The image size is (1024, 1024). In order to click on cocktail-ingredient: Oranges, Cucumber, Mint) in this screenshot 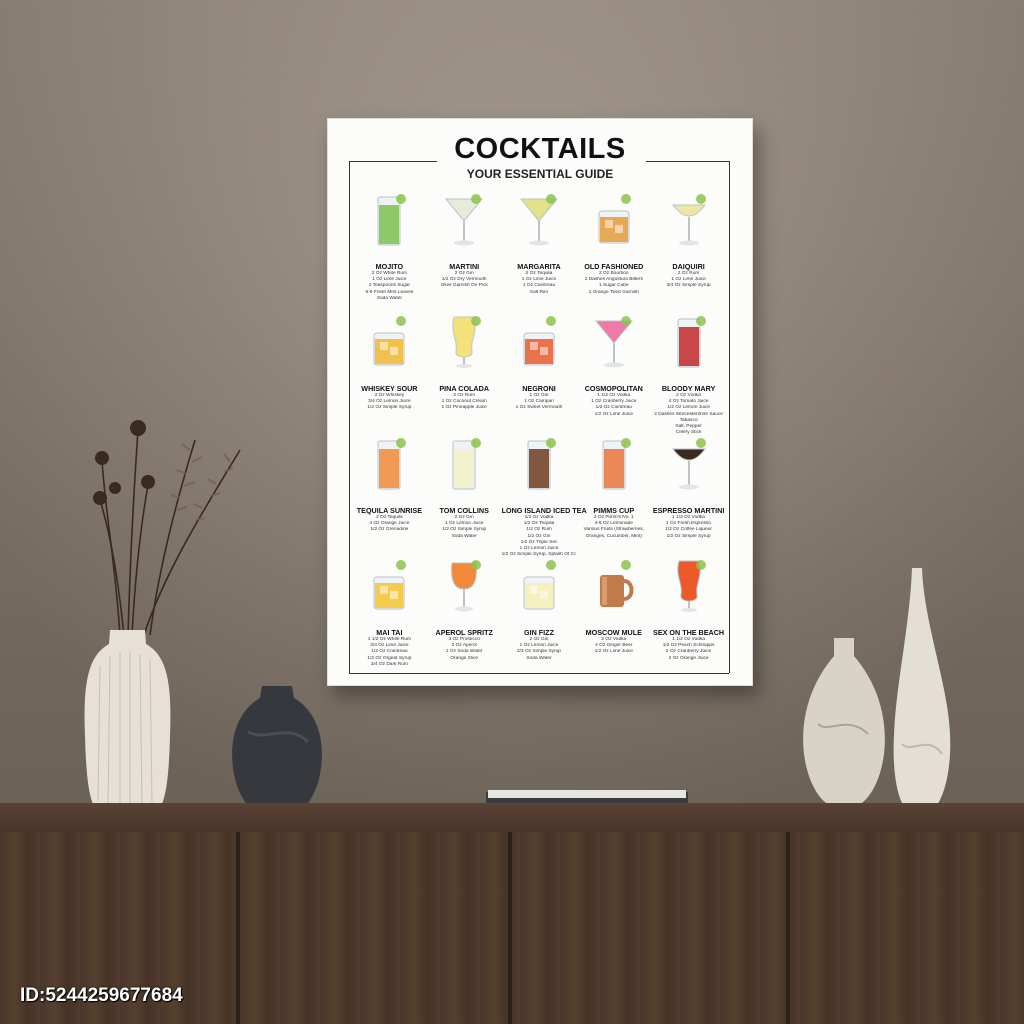, I will do `click(613, 536)`.